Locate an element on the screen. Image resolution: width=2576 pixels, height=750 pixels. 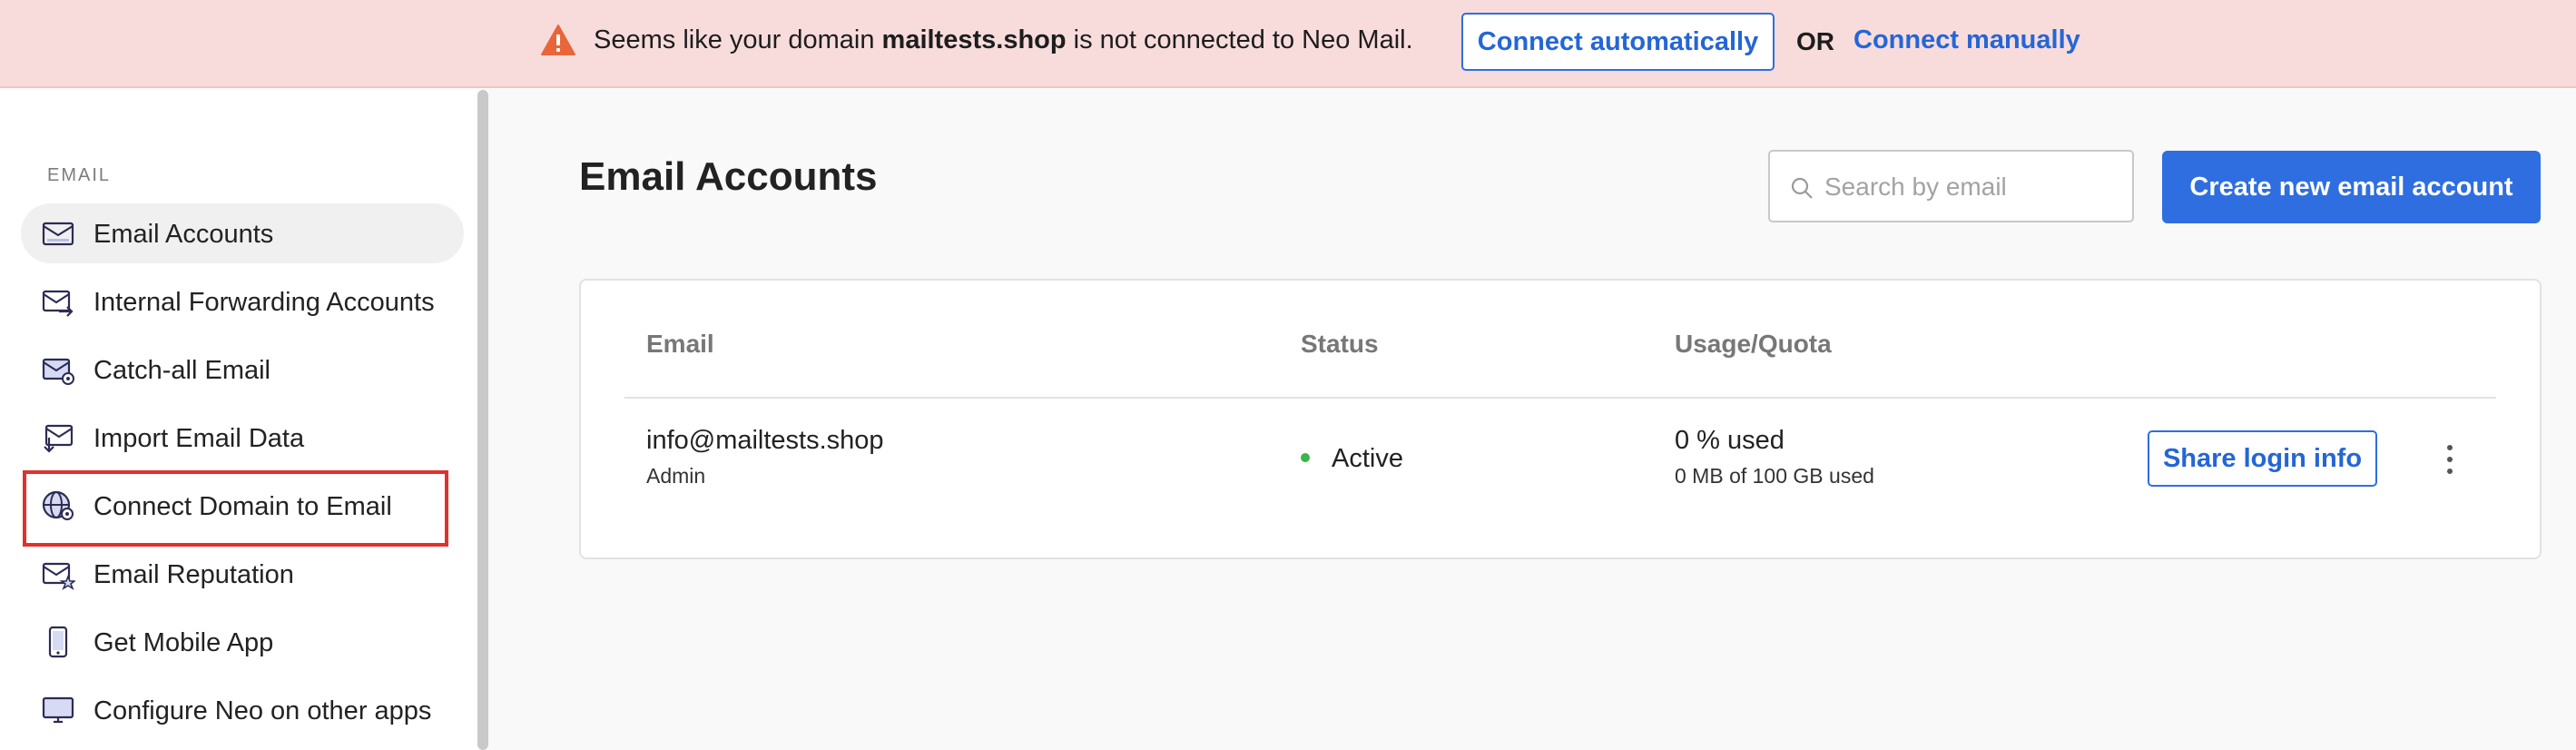
search-icon is located at coordinates (1802, 188).